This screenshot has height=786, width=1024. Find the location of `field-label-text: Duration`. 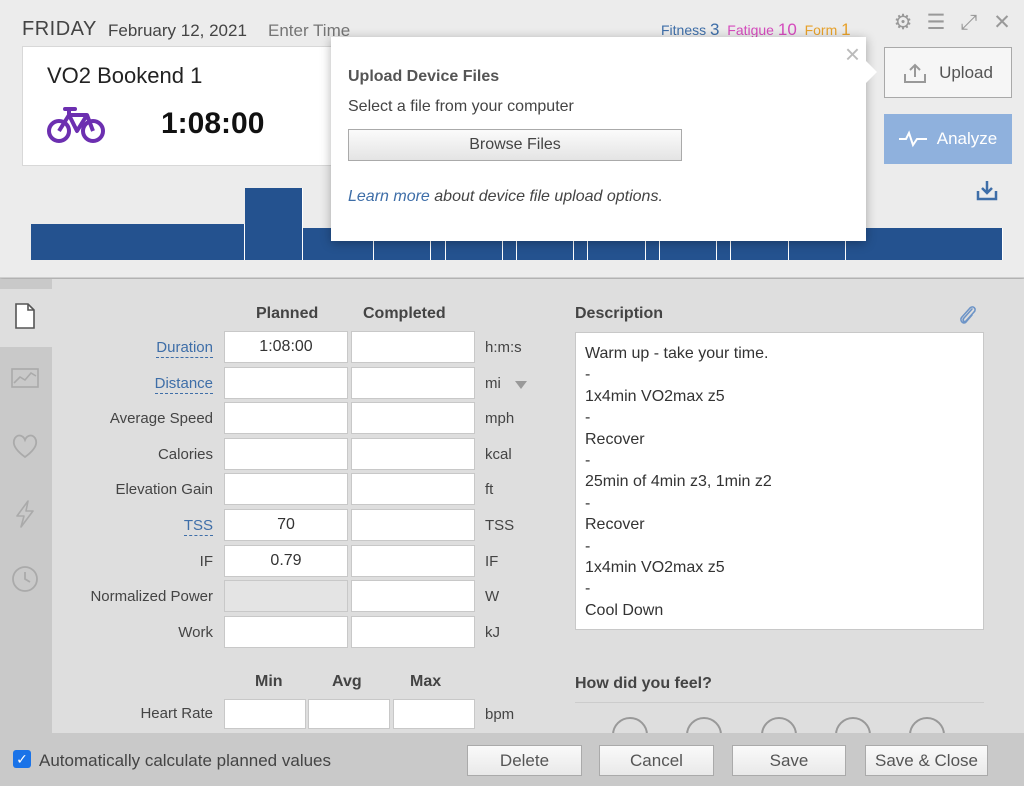

field-label-text: Duration is located at coordinates (184, 348).